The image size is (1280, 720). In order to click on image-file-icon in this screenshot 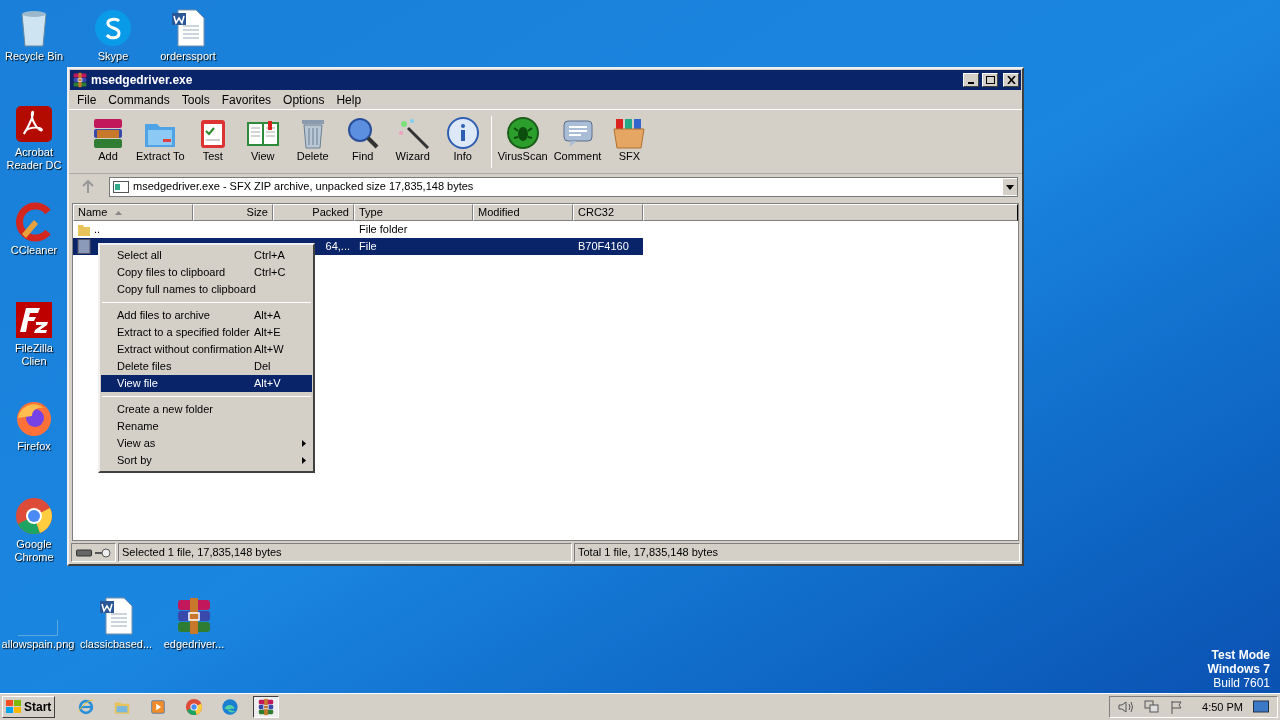, I will do `click(38, 628)`.